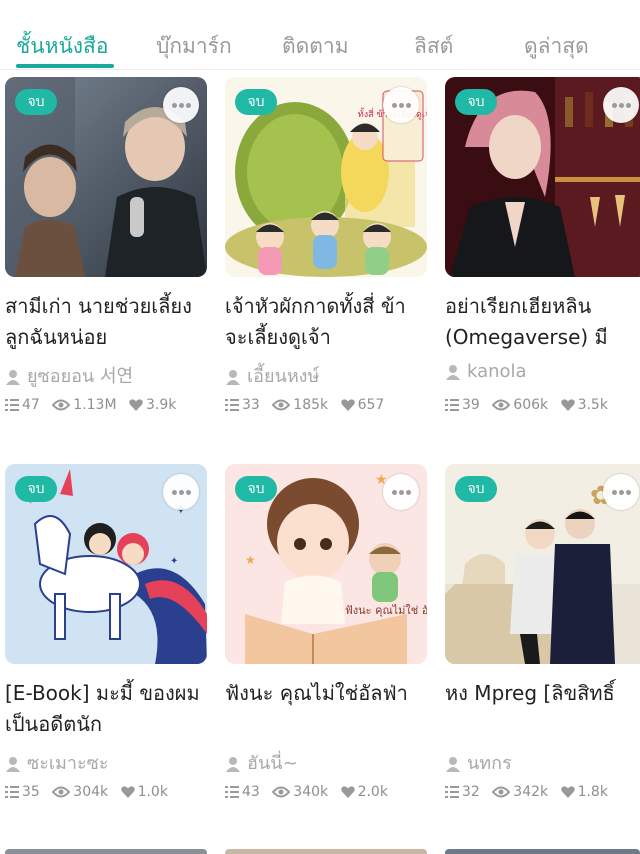 The image size is (640, 854). Describe the element at coordinates (531, 405) in the screenshot. I see `view-count: 606k` at that location.